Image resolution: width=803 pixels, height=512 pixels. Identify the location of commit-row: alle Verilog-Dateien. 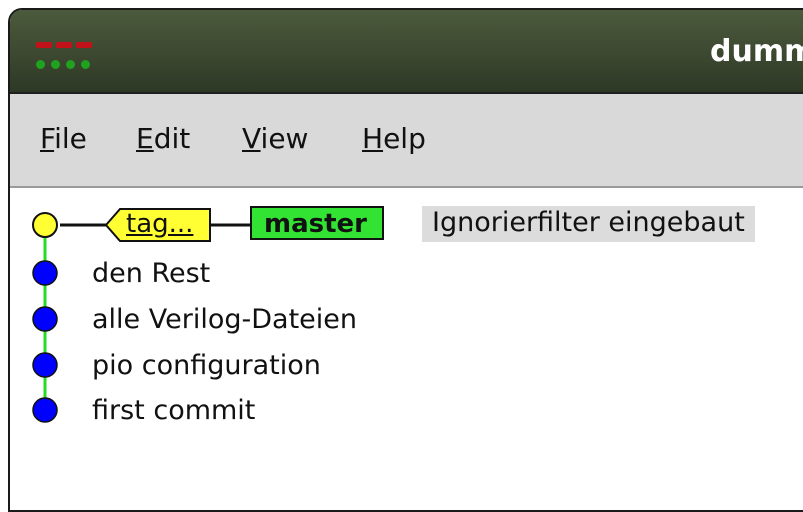
(224, 319).